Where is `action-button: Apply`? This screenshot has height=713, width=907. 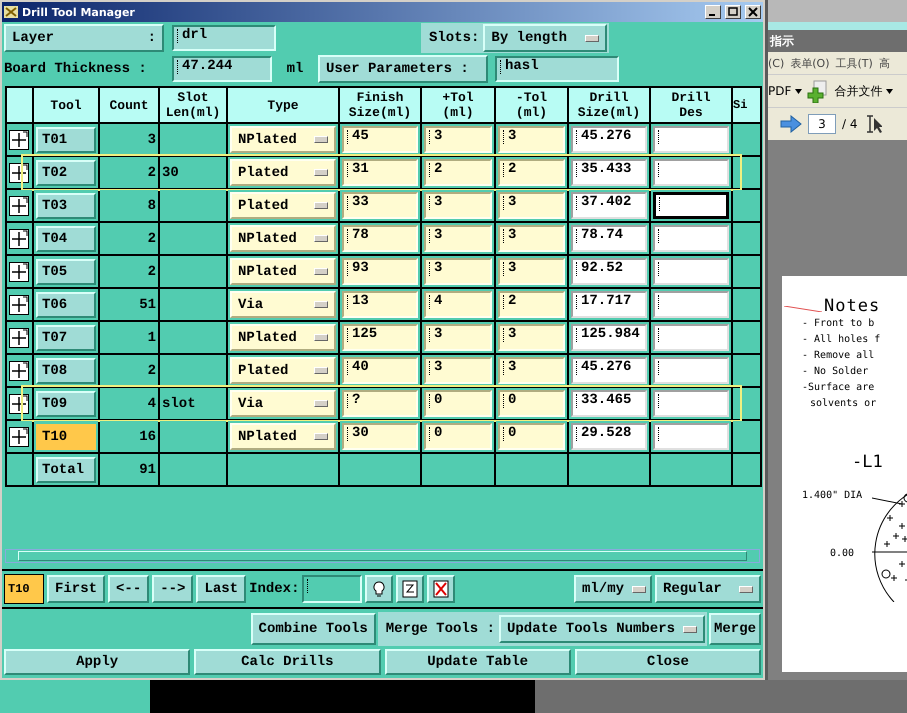 action-button: Apply is located at coordinates (97, 662).